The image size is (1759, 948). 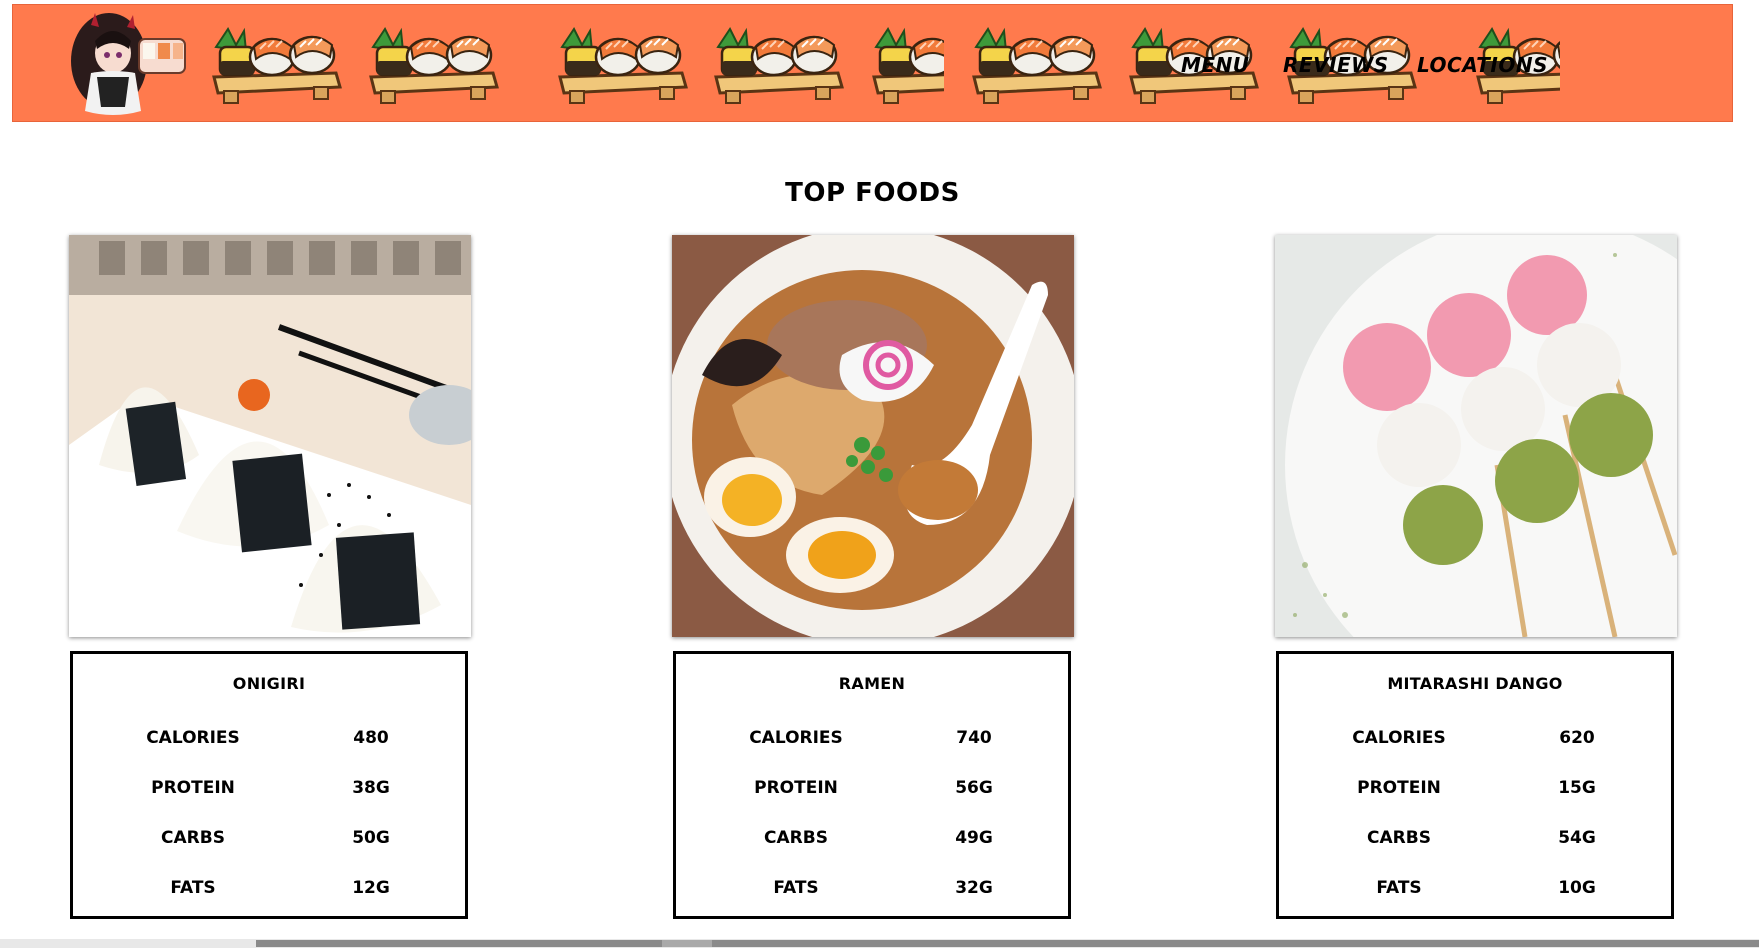 I want to click on nutrition-row: CARBS 50G, so click(x=269, y=840).